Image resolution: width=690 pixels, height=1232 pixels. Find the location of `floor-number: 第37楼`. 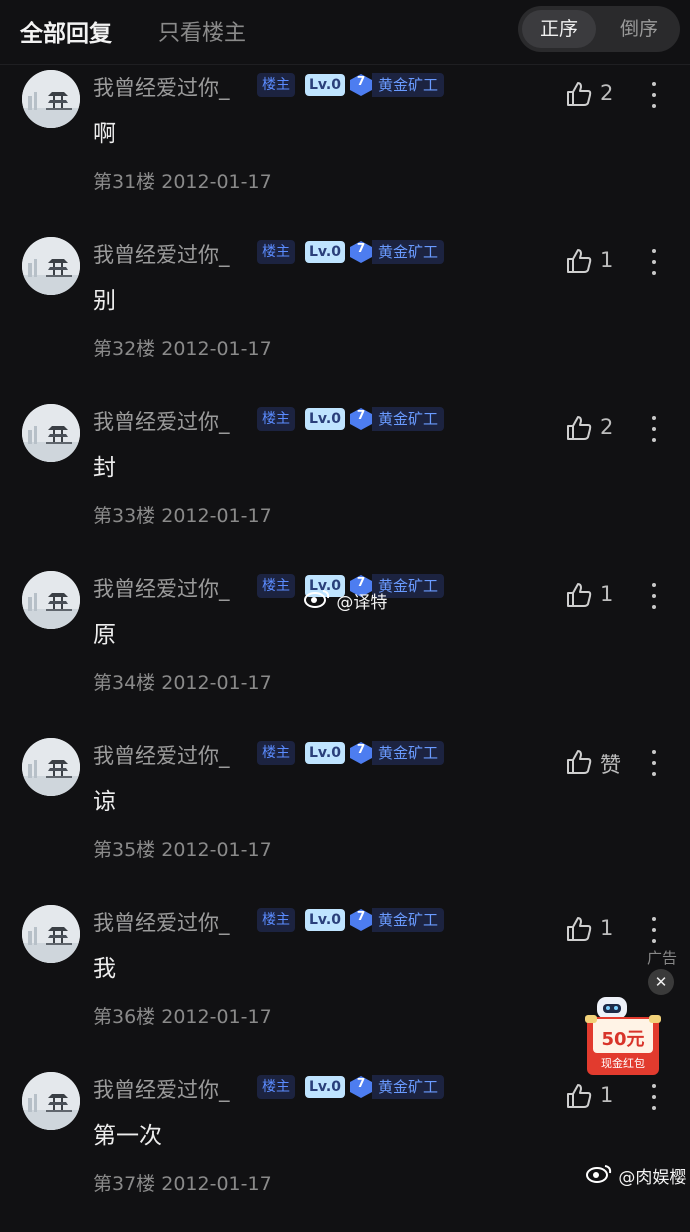

floor-number: 第37楼 is located at coordinates (124, 1184).